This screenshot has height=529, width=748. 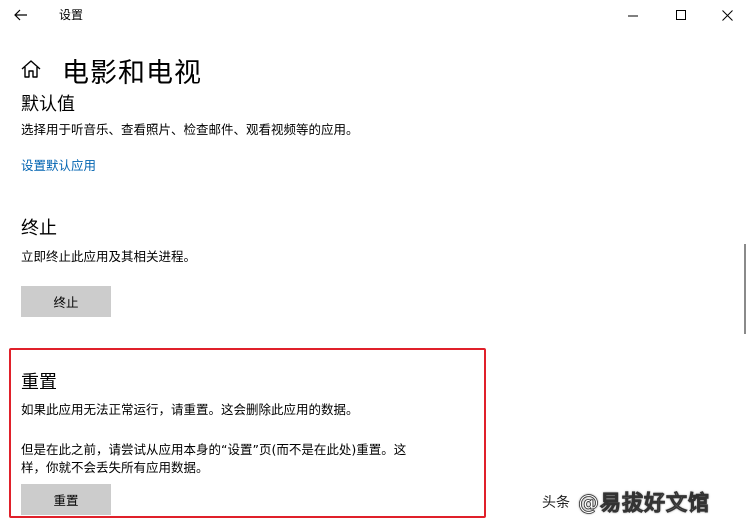 I want to click on terminate-button: 终止, so click(x=66, y=301).